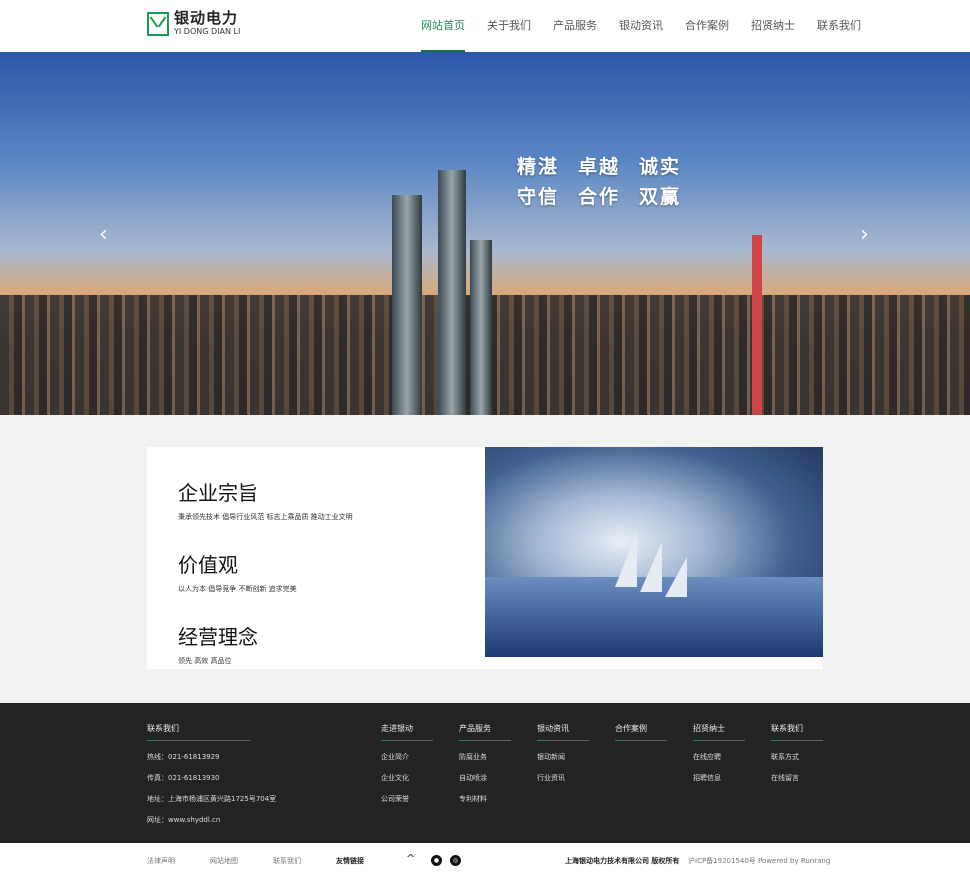 The height and width of the screenshot is (876, 970). I want to click on slogan-word: 守信, so click(538, 197).